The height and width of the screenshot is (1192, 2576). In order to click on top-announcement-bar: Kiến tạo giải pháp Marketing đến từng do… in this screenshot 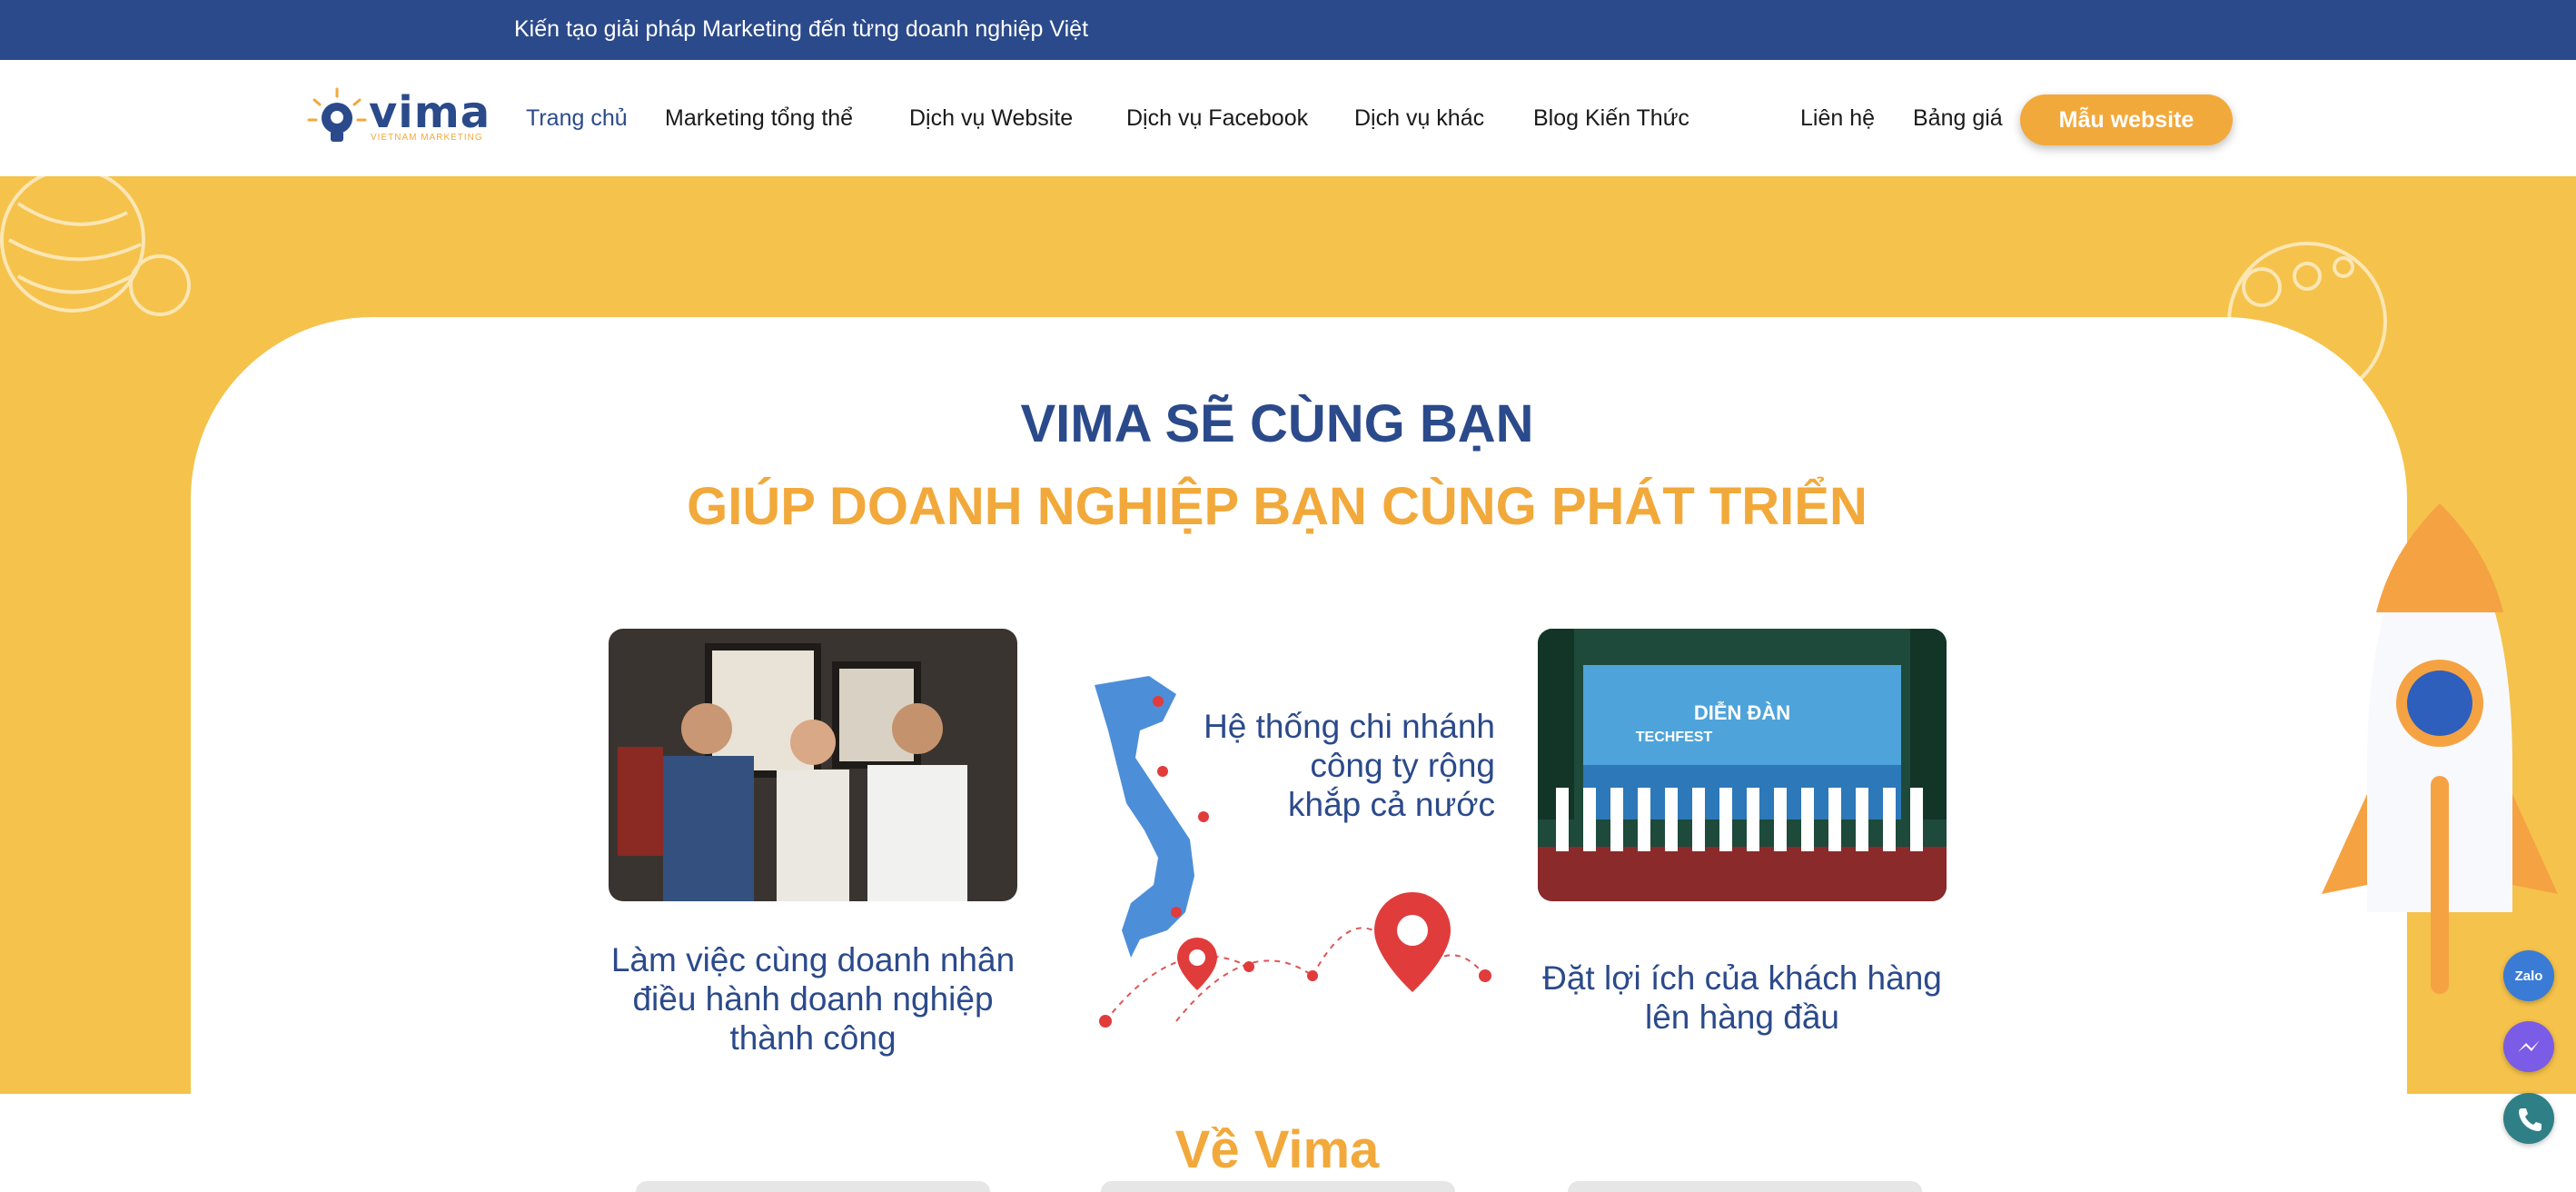, I will do `click(1288, 30)`.